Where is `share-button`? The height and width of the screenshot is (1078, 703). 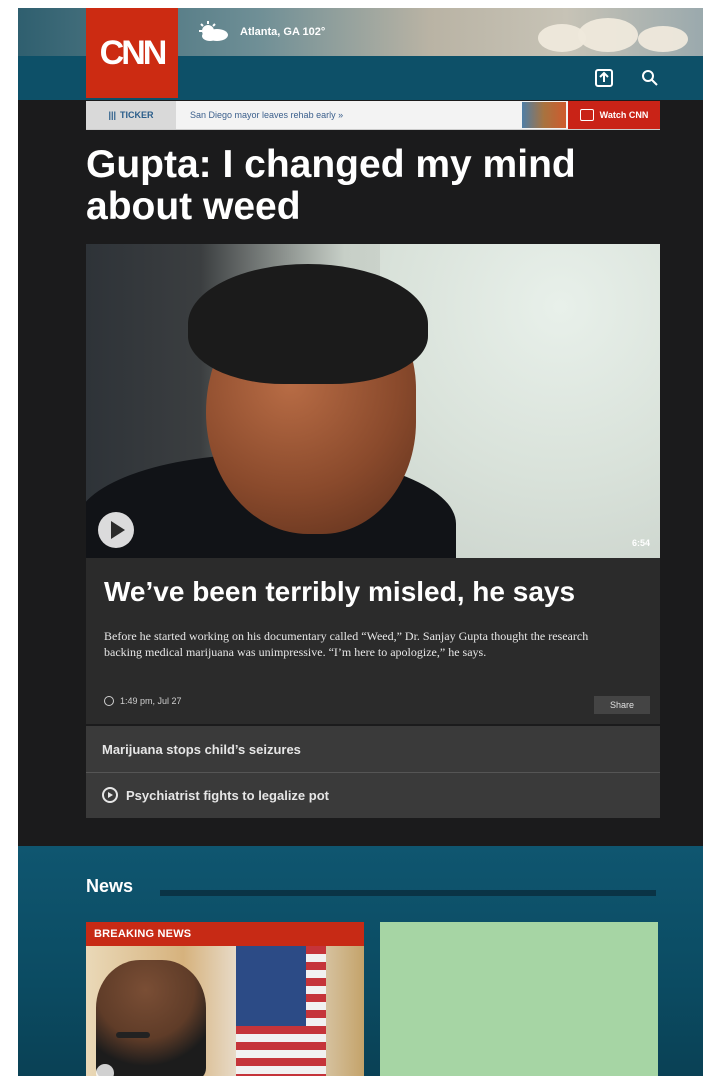
share-button is located at coordinates (604, 78).